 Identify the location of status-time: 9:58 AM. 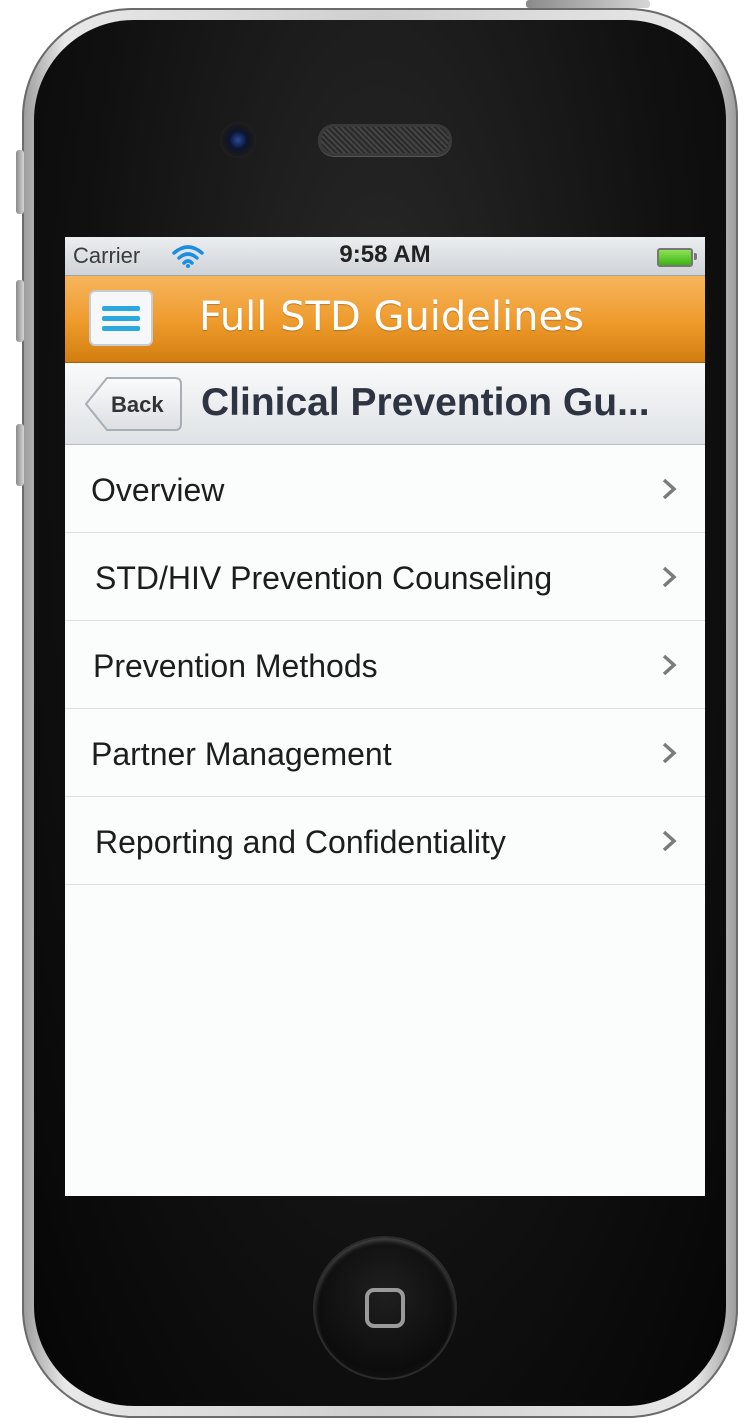
(385, 254).